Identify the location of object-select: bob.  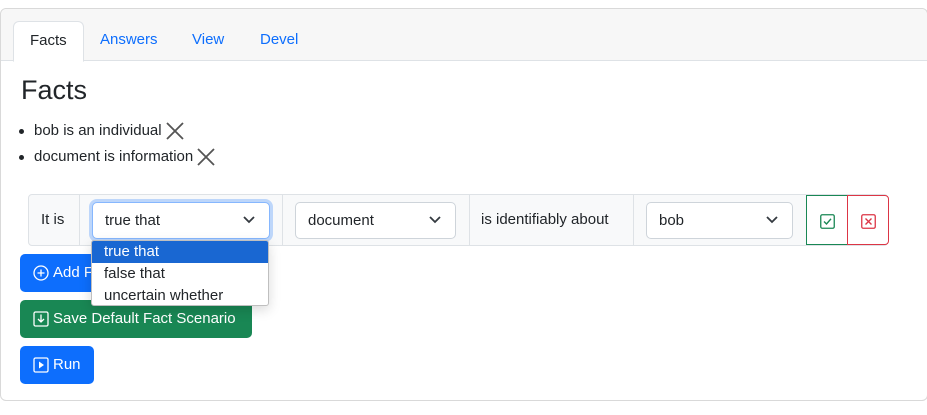
(719, 220).